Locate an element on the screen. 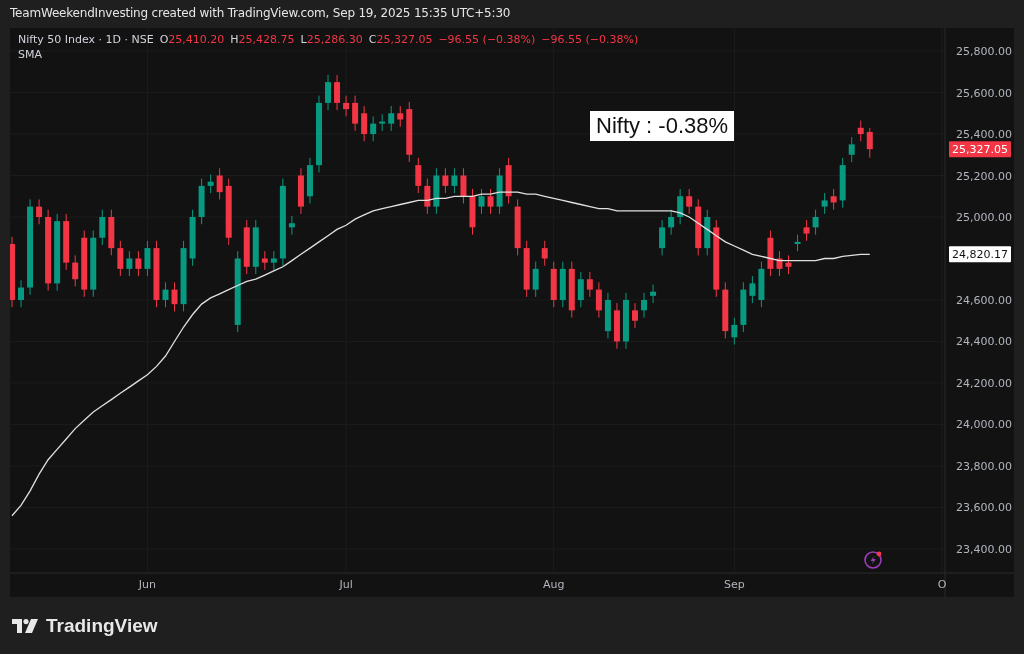 Image resolution: width=1024 pixels, height=654 pixels. price-axis-label: 23,400.00 is located at coordinates (984, 549).